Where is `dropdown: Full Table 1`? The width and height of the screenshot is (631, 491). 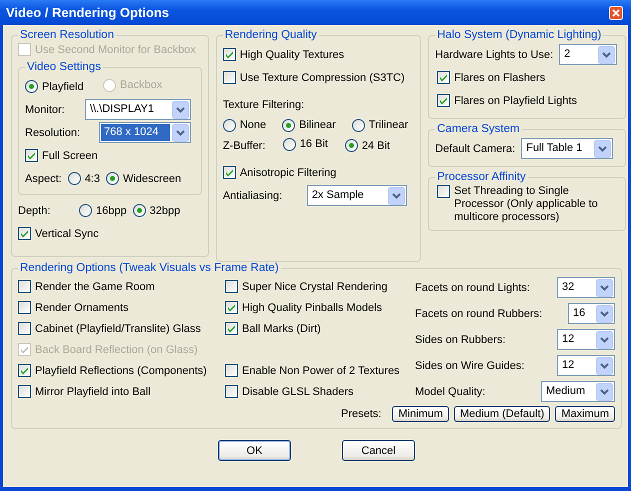 dropdown: Full Table 1 is located at coordinates (567, 148).